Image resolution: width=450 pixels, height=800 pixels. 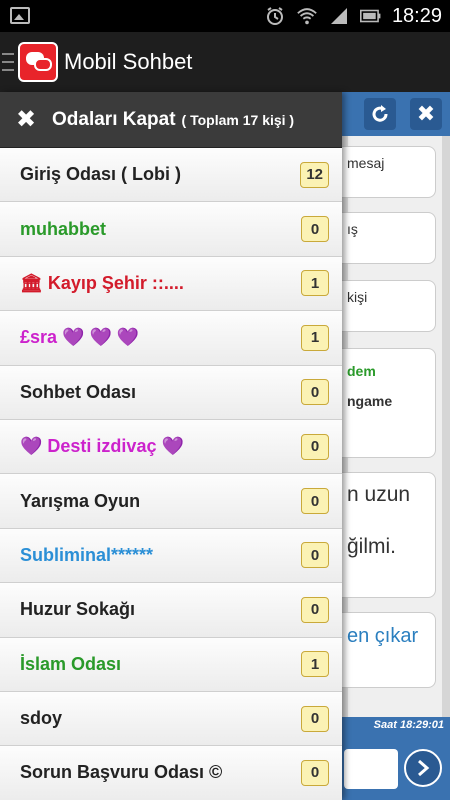 What do you see at coordinates (423, 768) in the screenshot?
I see `send-button` at bounding box center [423, 768].